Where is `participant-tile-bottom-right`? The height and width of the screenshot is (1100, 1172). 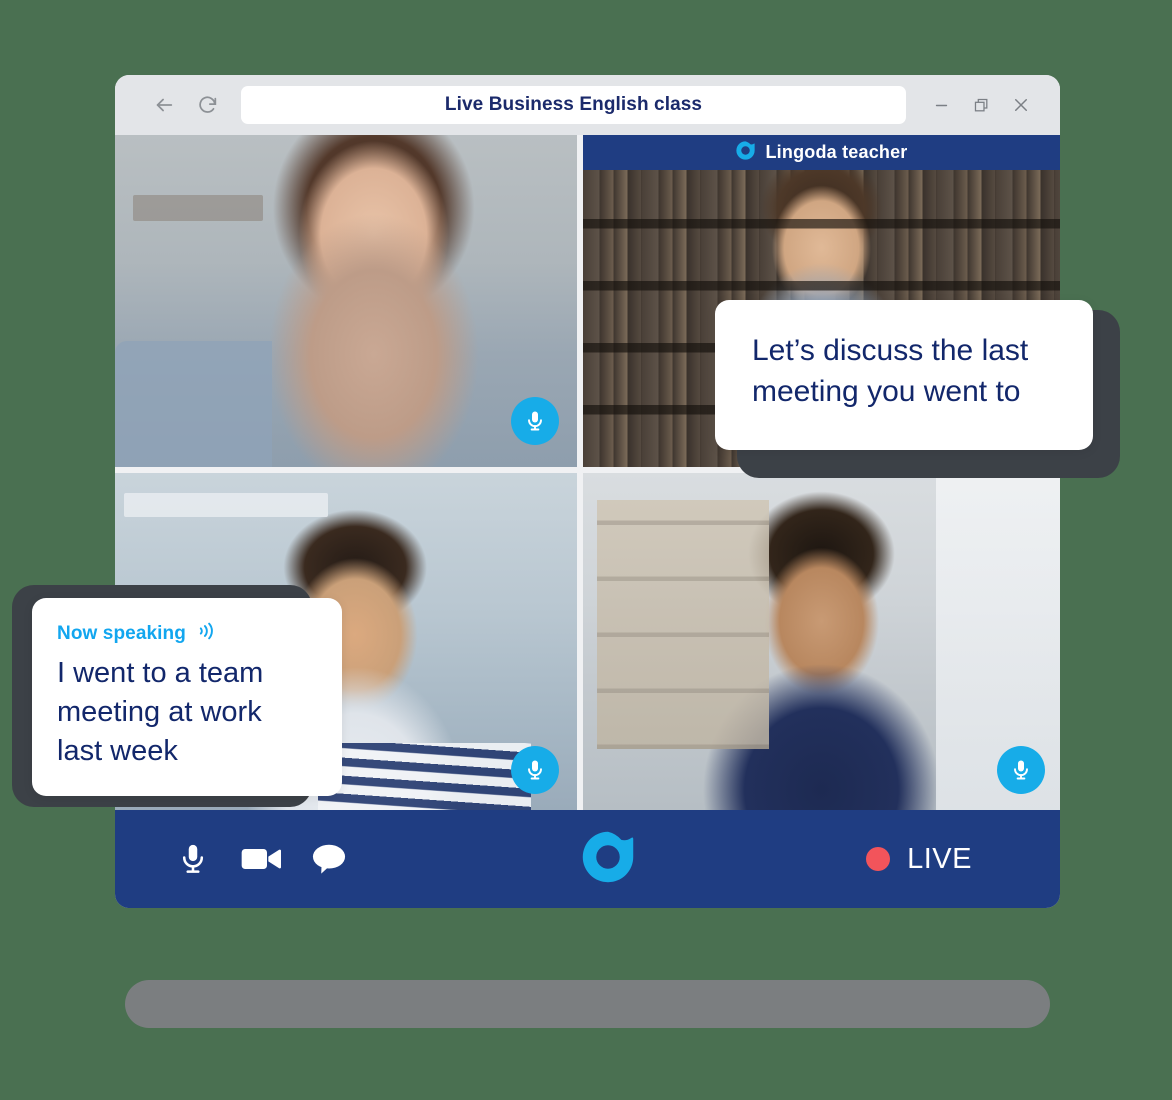 participant-tile-bottom-right is located at coordinates (821, 641).